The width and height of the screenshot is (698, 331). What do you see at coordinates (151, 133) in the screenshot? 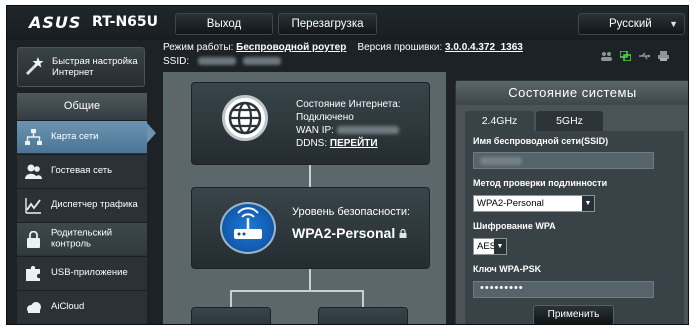
I see `active-item-pointer` at bounding box center [151, 133].